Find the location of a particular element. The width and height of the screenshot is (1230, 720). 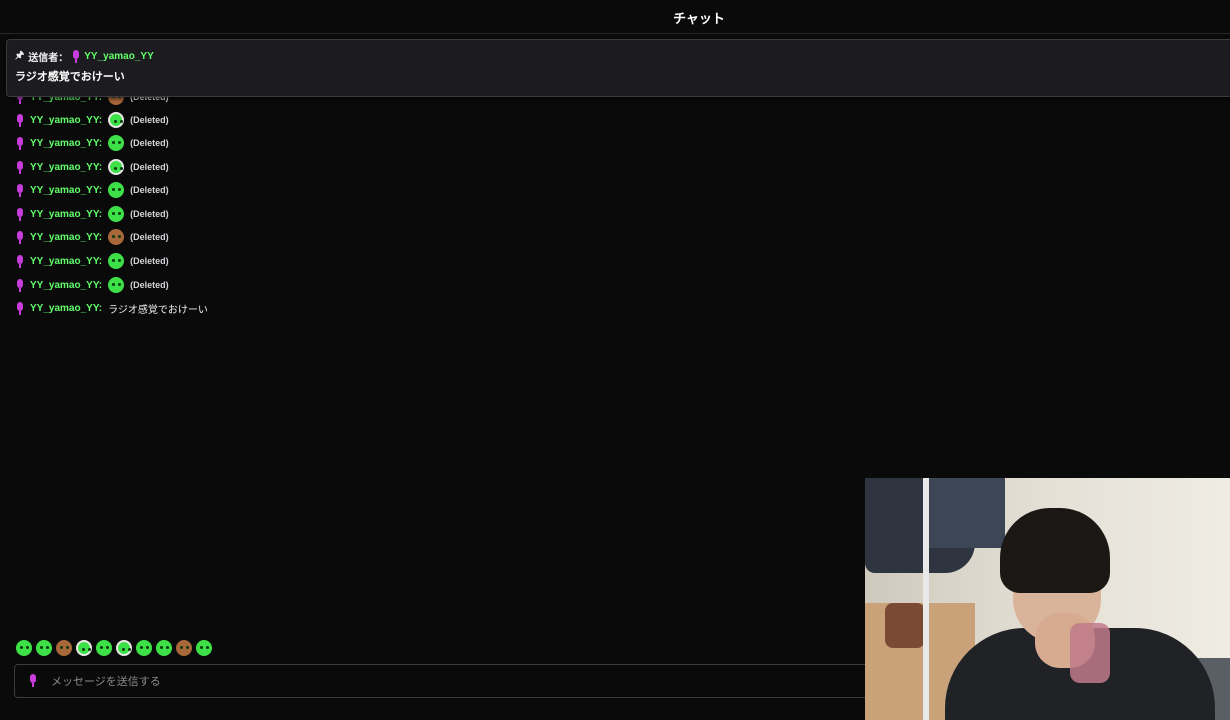

webcam-pole is located at coordinates (926, 599).